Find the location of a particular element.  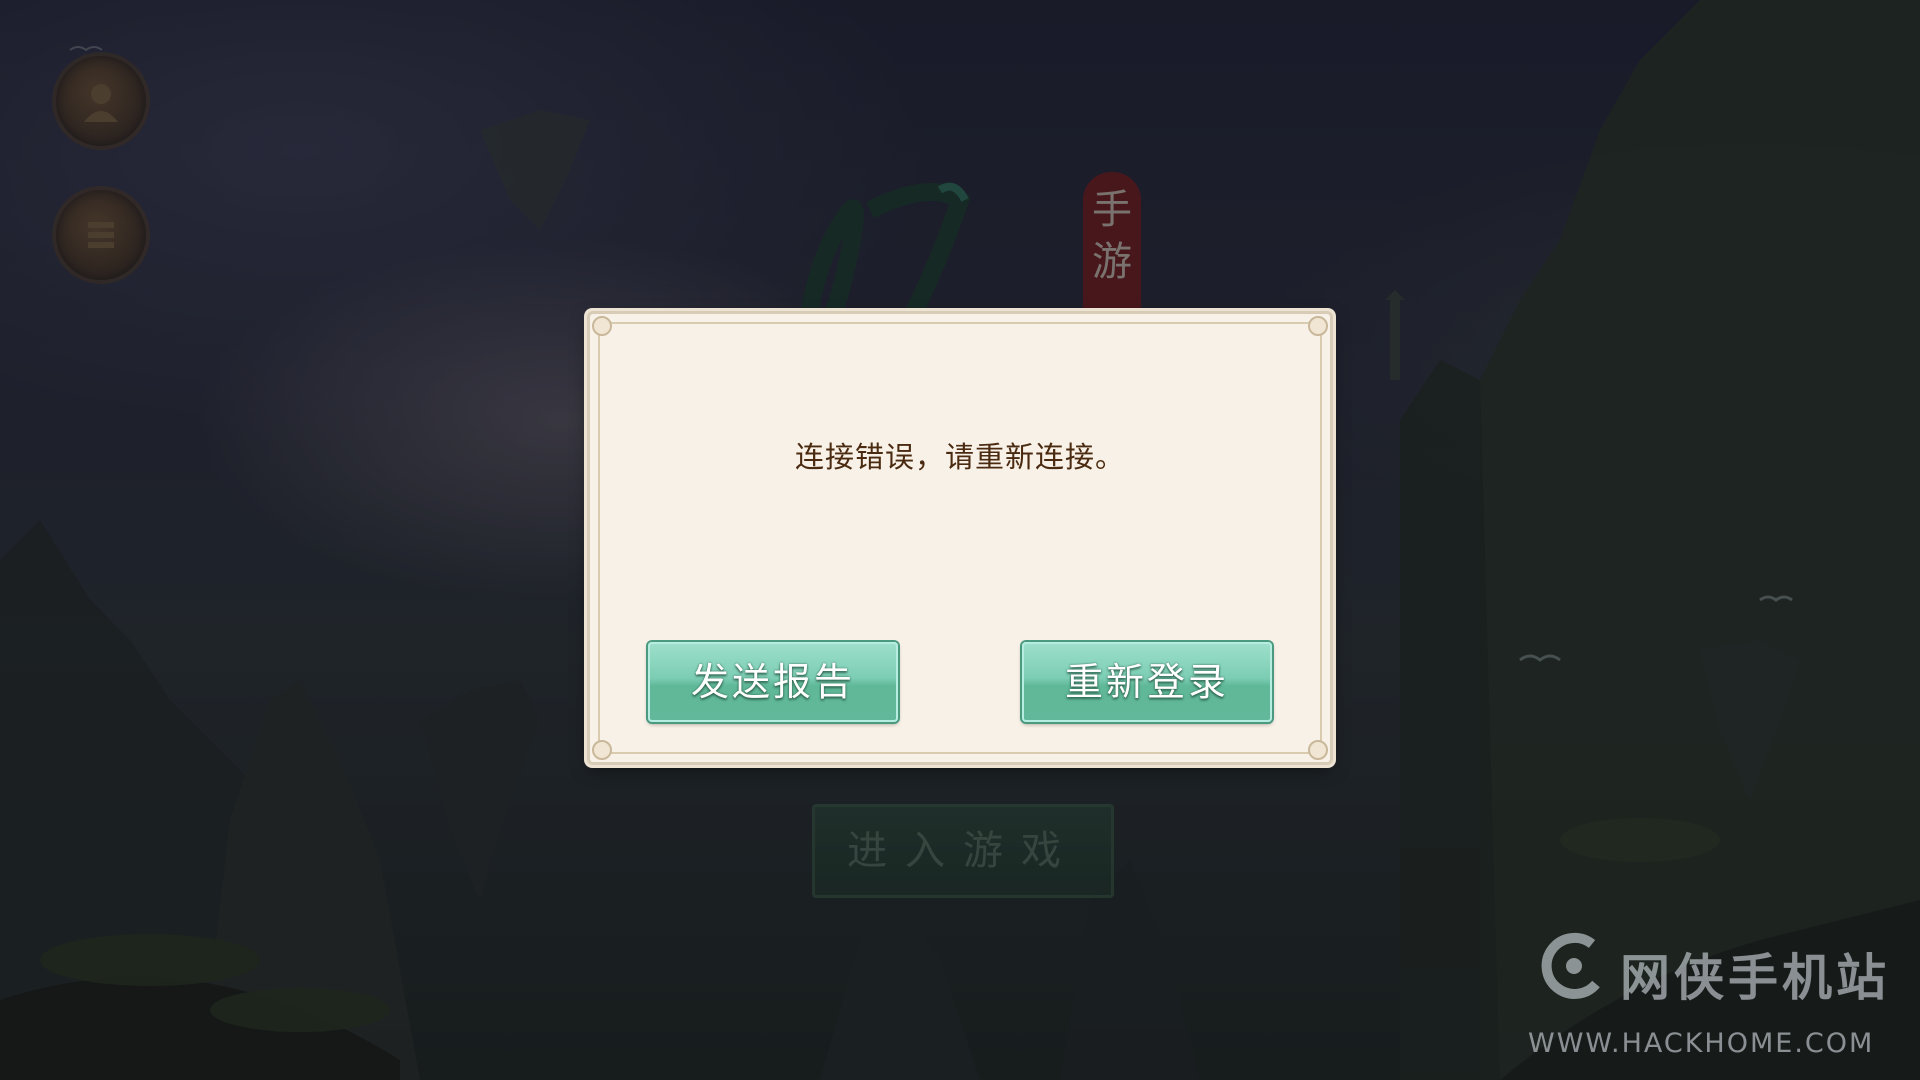

watermark-title: 网侠手机站 is located at coordinates (1755, 978).